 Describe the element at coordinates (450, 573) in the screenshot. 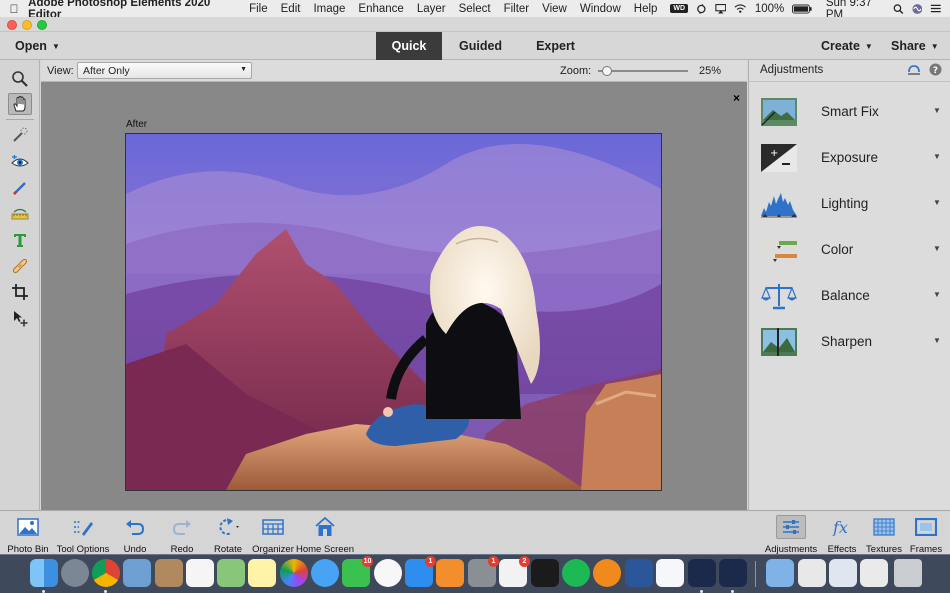

I see `dock-books-icon` at that location.